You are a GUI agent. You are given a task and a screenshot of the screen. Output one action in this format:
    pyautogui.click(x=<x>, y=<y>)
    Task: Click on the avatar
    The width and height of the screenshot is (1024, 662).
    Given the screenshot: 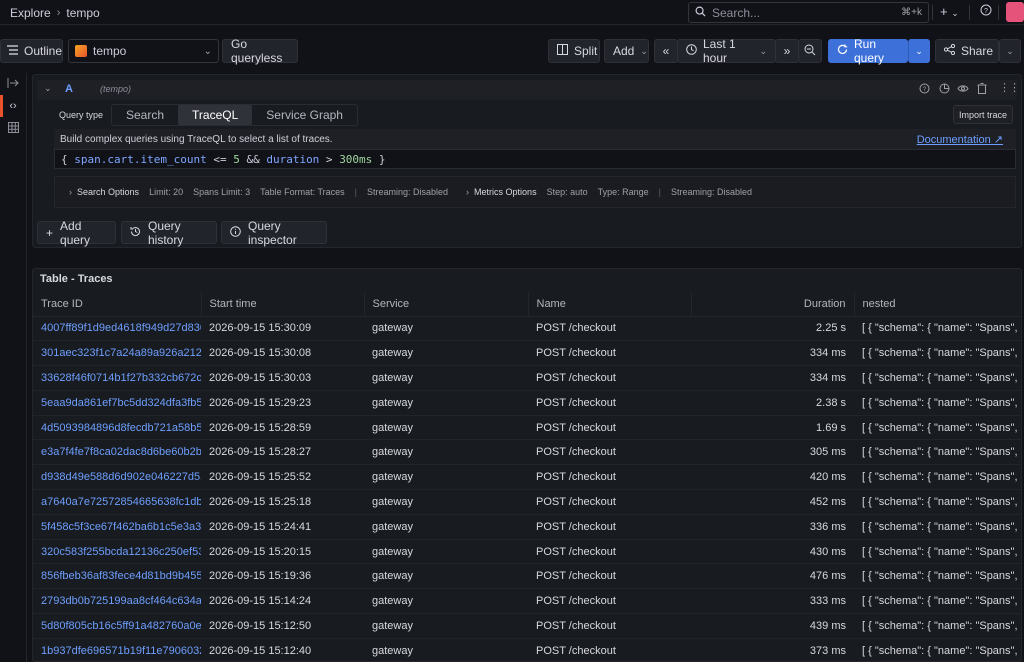 What is the action you would take?
    pyautogui.click(x=1015, y=12)
    